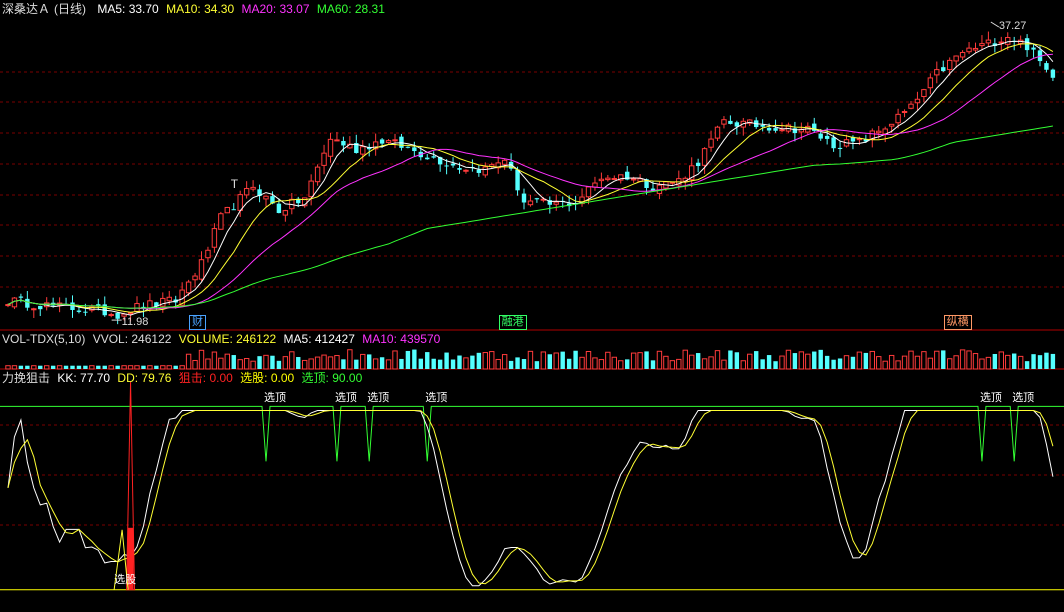  I want to click on dd-value: DD: 79.76, so click(144, 378).